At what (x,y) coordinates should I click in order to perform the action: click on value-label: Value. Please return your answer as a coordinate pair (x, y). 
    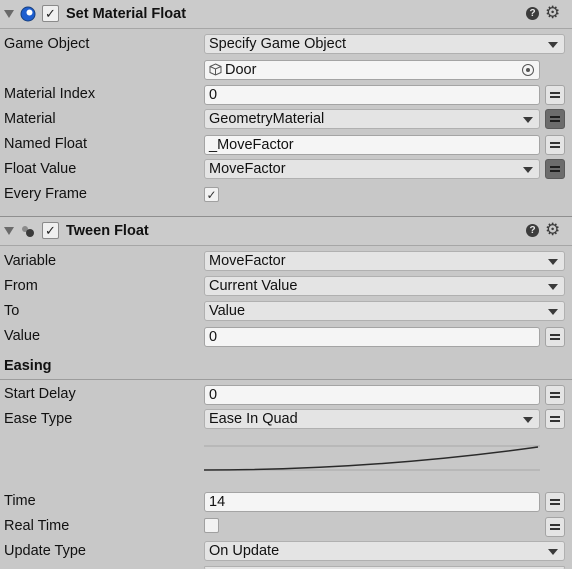
    Looking at the image, I should click on (22, 336).